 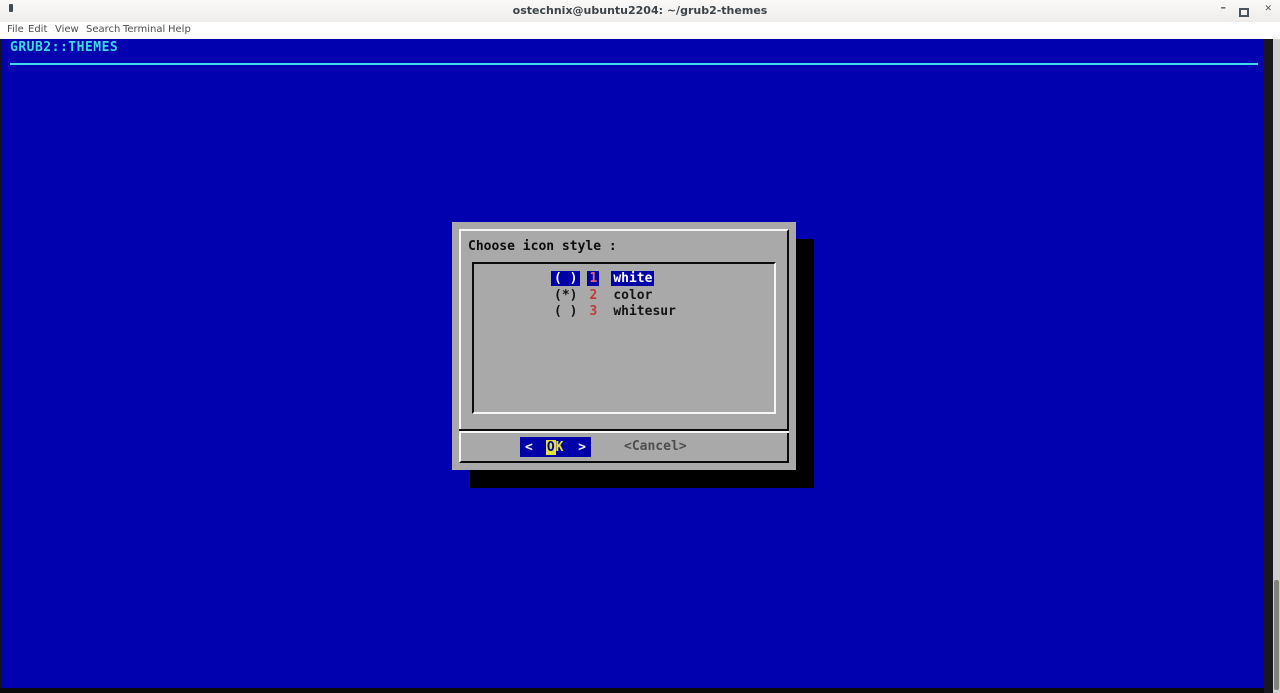 I want to click on radio-option-white: ( ) 1 white, so click(x=624, y=279).